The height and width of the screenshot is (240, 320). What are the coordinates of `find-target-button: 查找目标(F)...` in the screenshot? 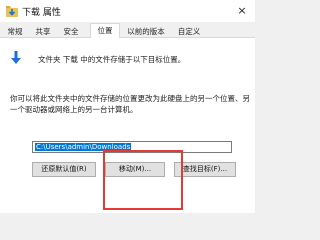 It's located at (205, 169).